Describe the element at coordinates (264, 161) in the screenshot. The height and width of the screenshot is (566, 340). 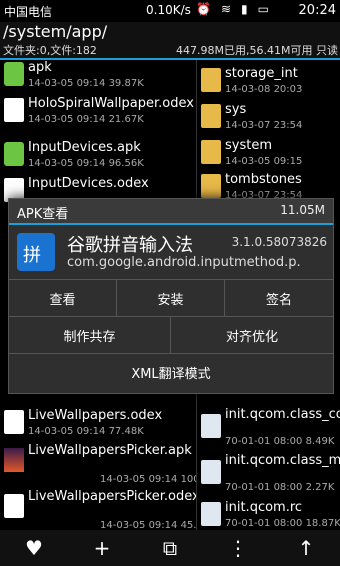
I see `file-meta: 14-03-05 09:15` at that location.